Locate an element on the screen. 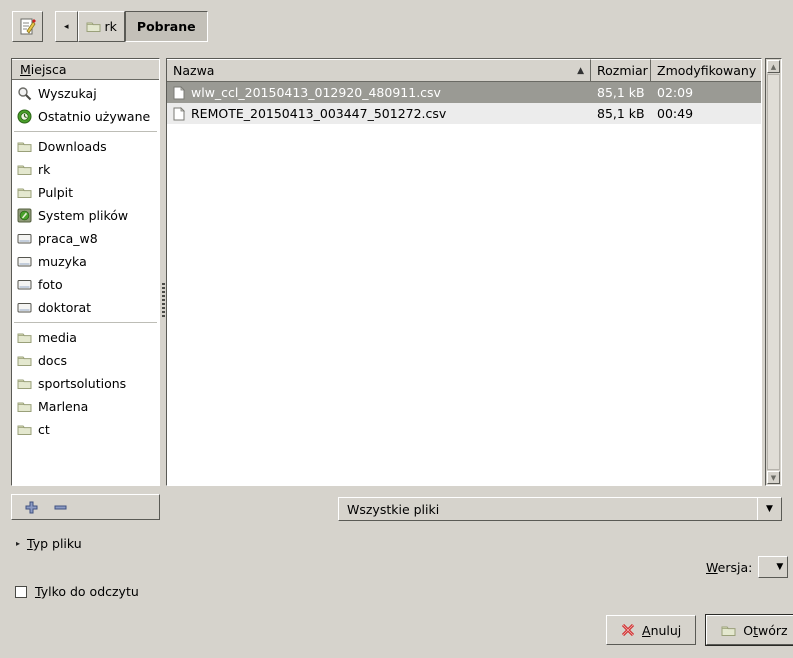 The image size is (793, 658). breadcrumb-item-label: Pobrane is located at coordinates (166, 26).